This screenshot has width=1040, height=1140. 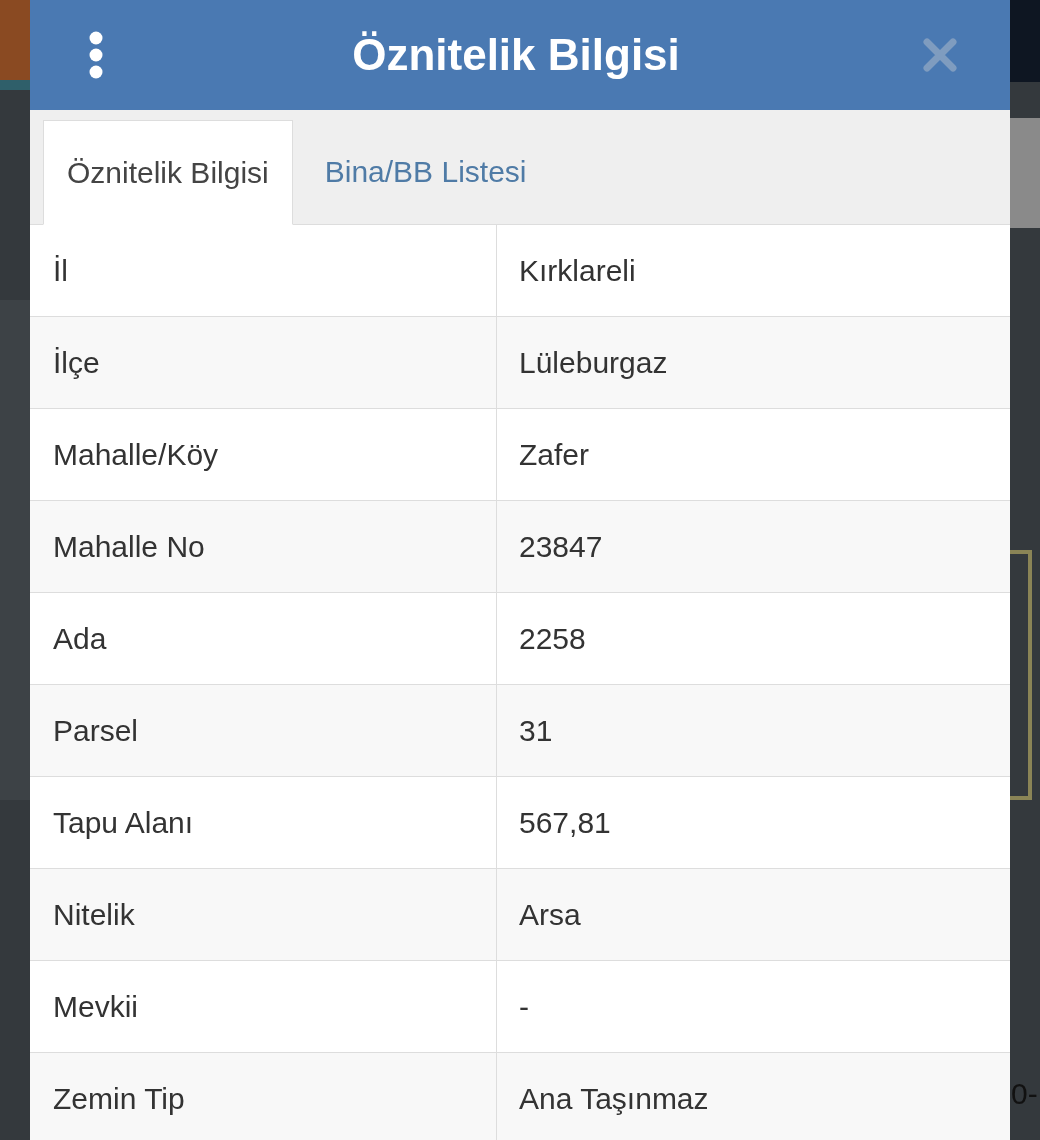 What do you see at coordinates (263, 730) in the screenshot?
I see `attribute-label: Parsel` at bounding box center [263, 730].